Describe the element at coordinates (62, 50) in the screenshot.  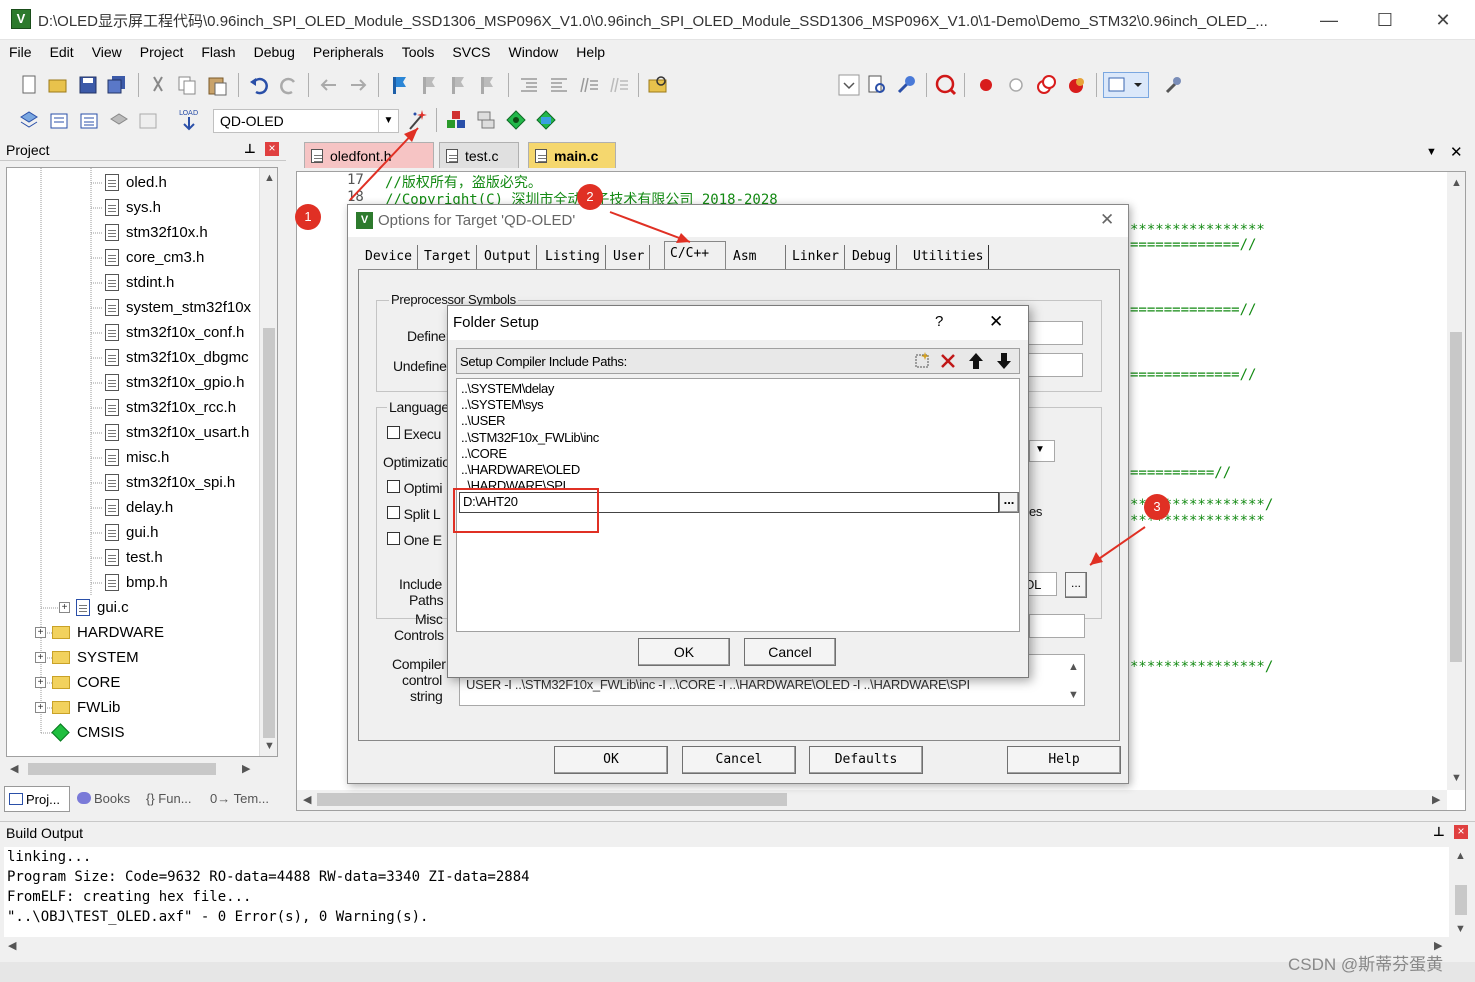
I see `menu-edit: Edit` at that location.